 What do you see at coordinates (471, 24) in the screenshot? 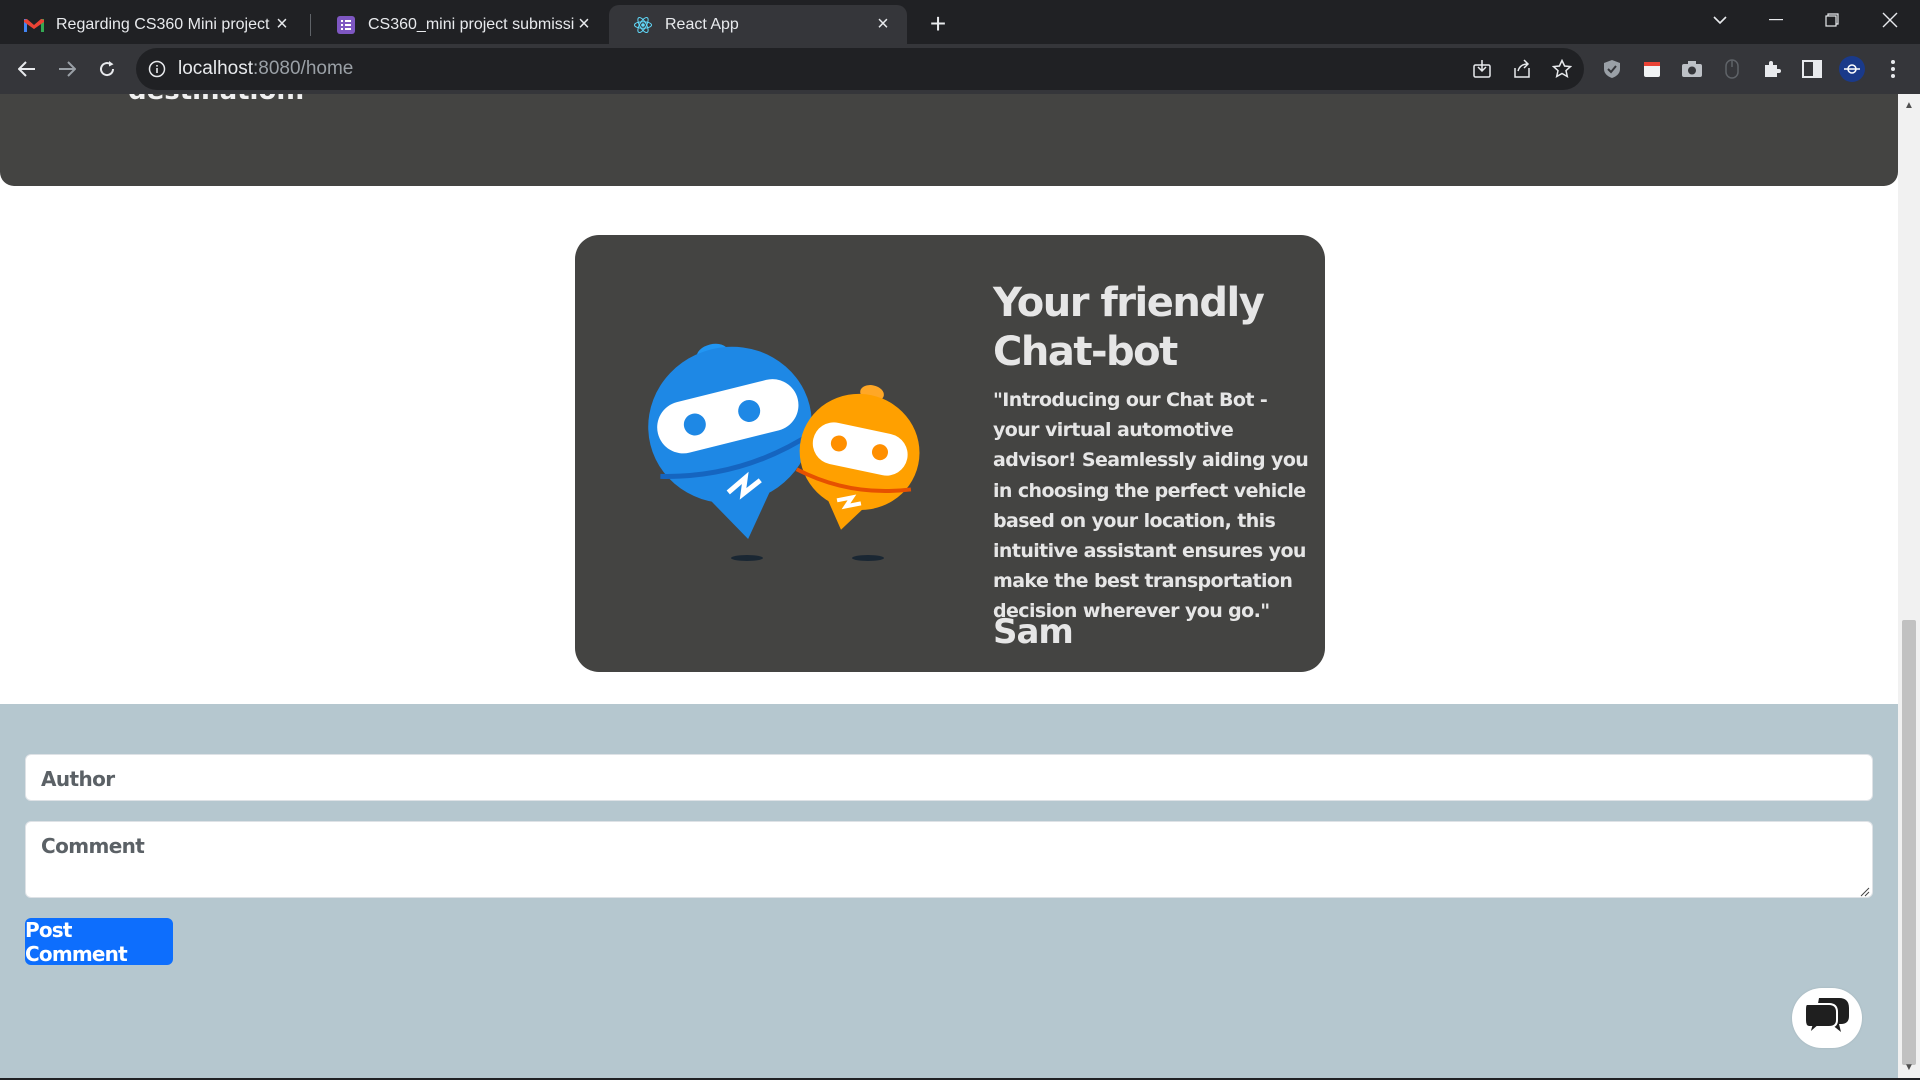
I see `tab-title: CS360_mini project submission` at bounding box center [471, 24].